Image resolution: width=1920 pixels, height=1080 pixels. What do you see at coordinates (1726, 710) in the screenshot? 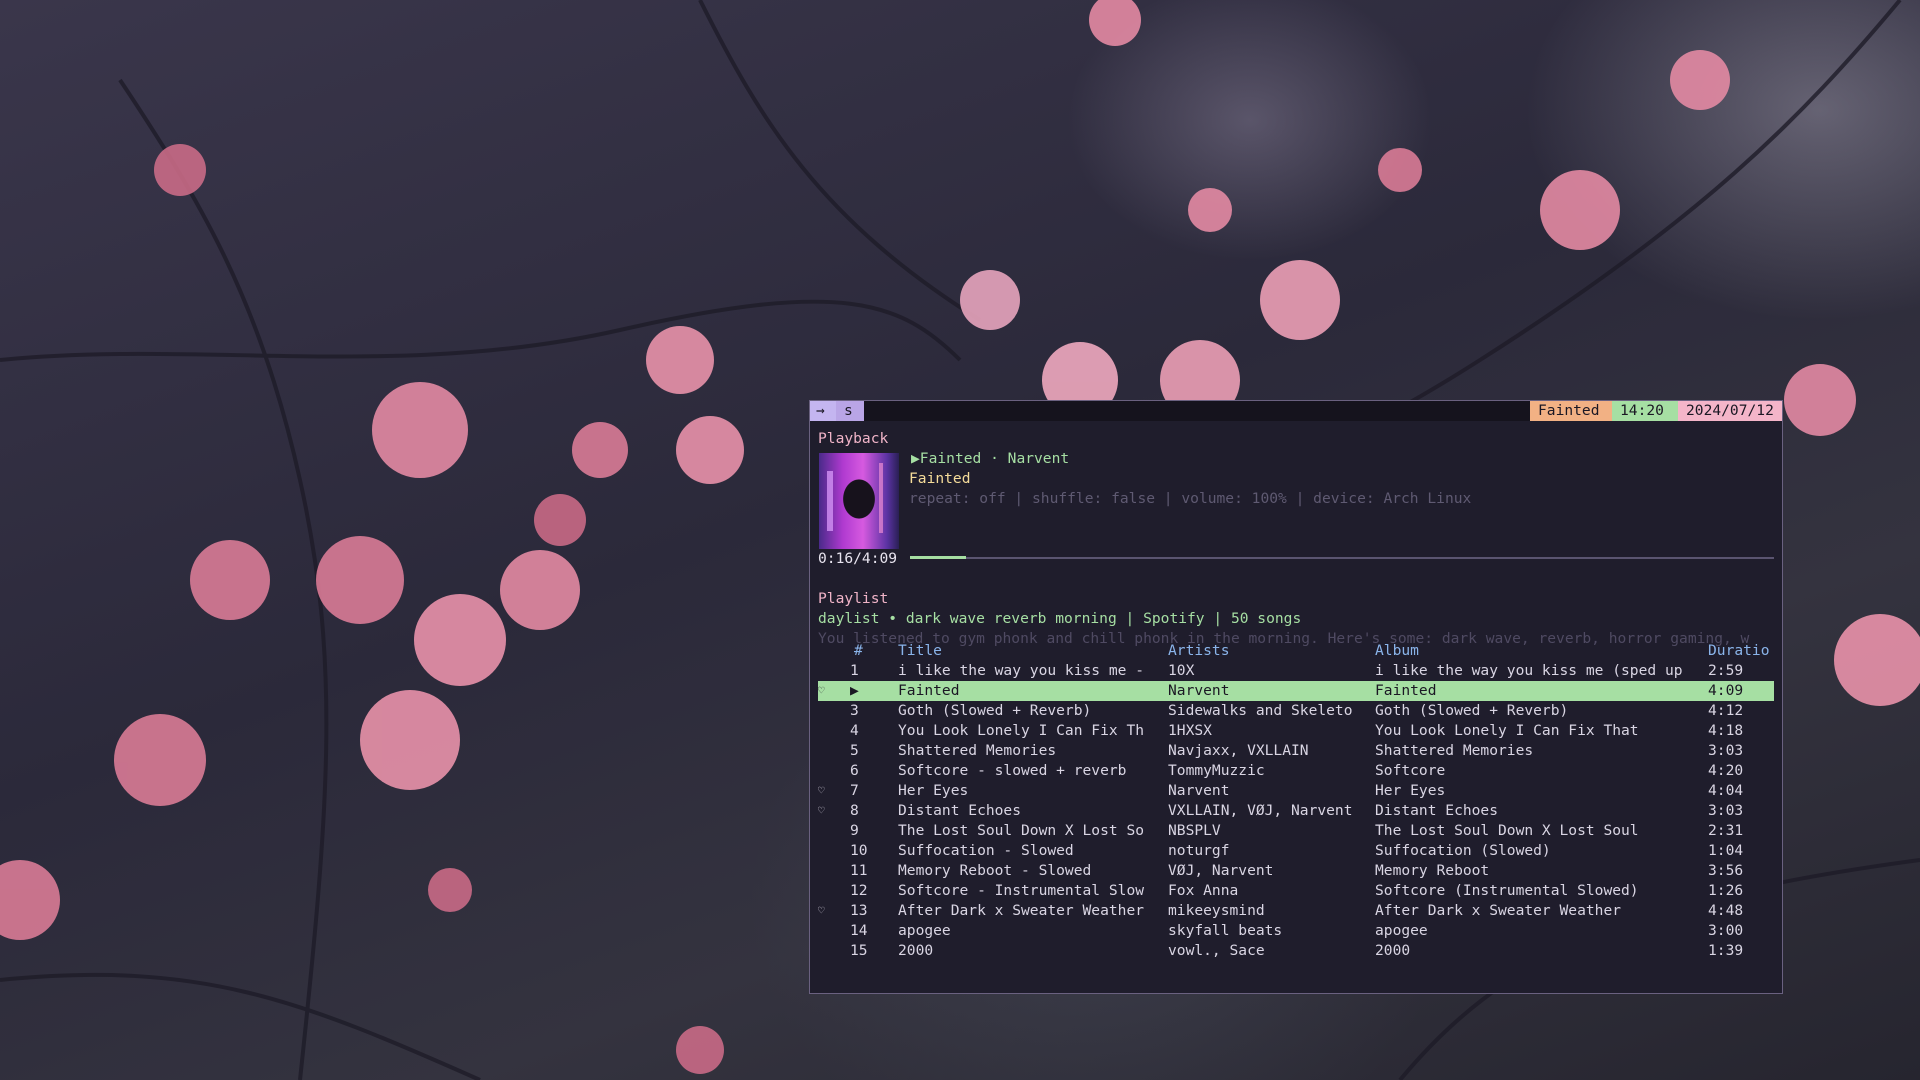
I see `track-duration: 4:12` at bounding box center [1726, 710].